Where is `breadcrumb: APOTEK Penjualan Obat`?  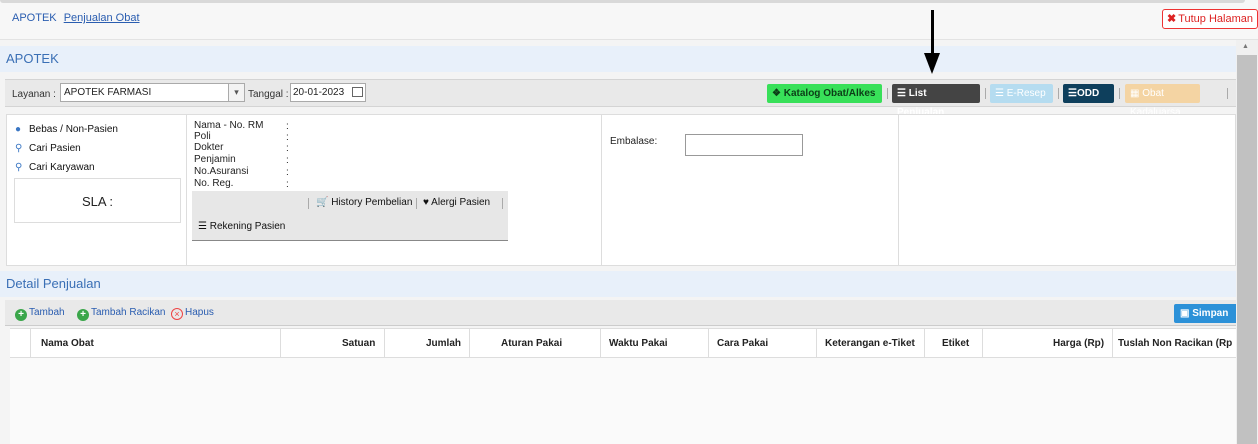
breadcrumb: APOTEK Penjualan Obat is located at coordinates (76, 18).